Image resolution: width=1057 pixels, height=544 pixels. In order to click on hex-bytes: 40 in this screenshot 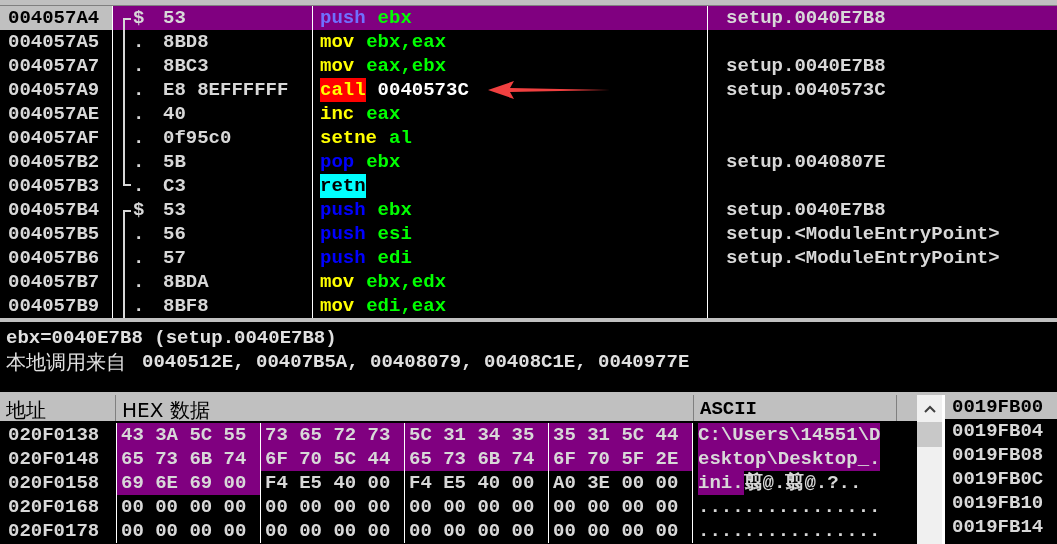, I will do `click(174, 114)`.